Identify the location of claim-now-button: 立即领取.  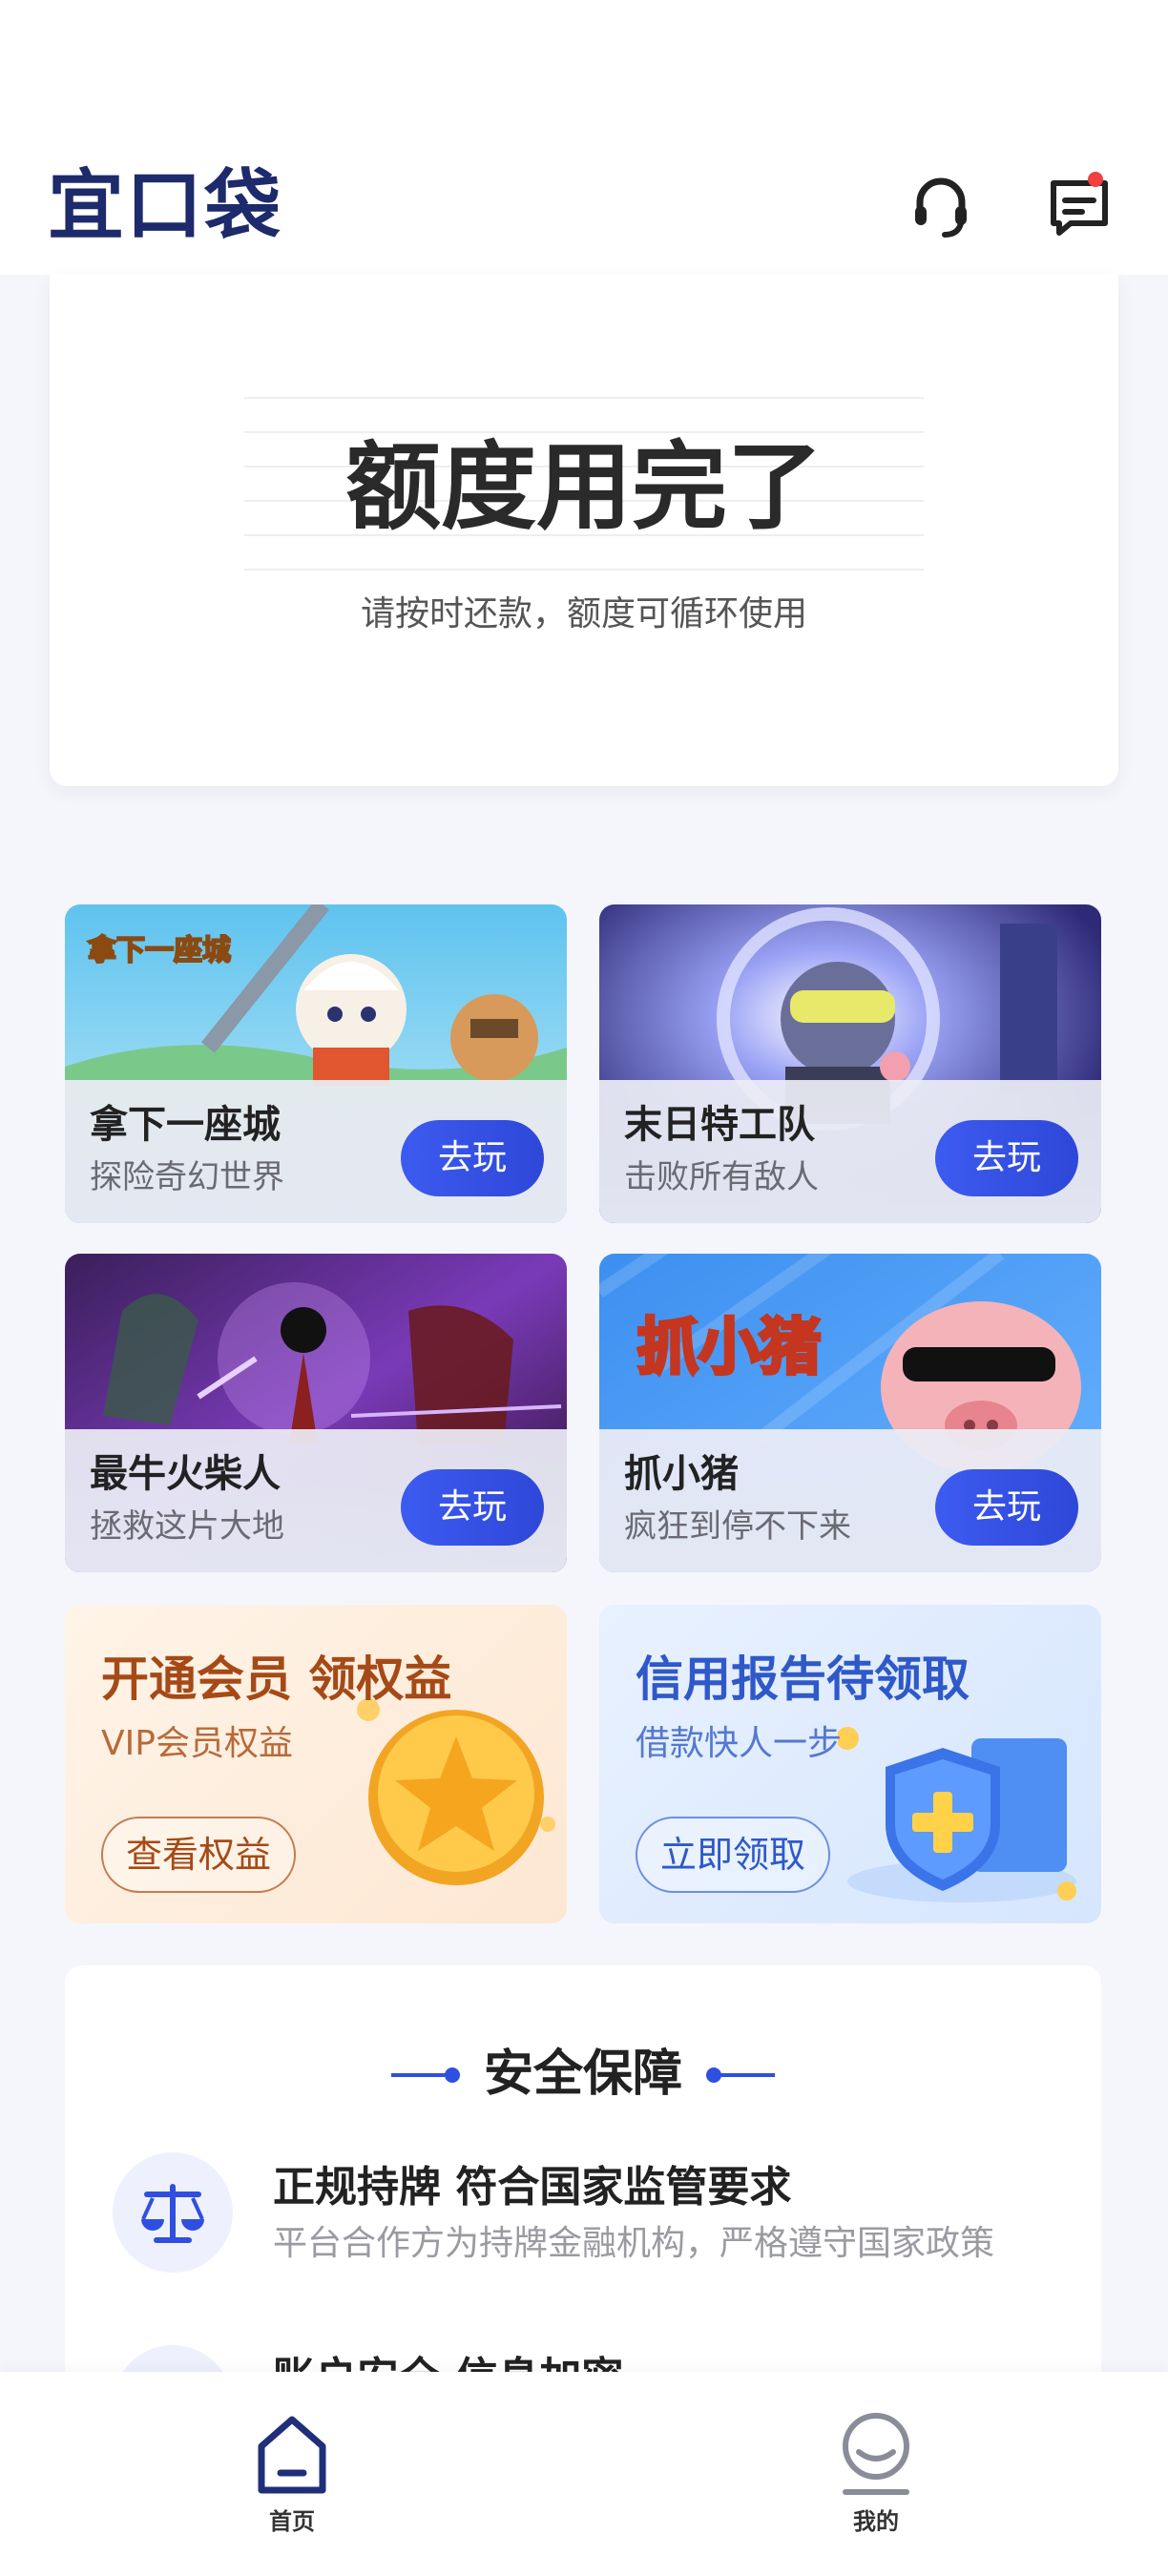
(733, 1855).